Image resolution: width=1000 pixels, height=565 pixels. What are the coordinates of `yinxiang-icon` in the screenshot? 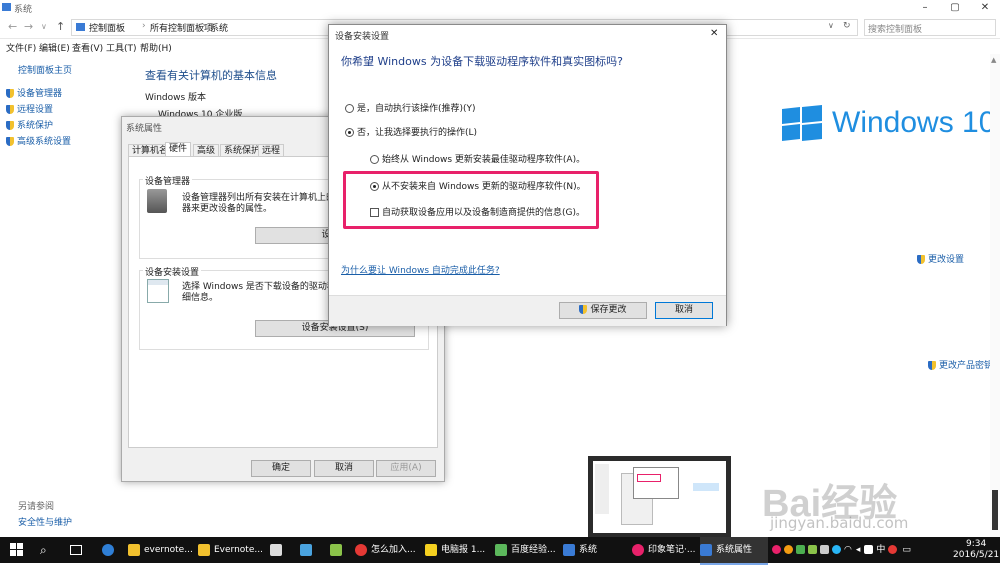 It's located at (638, 549).